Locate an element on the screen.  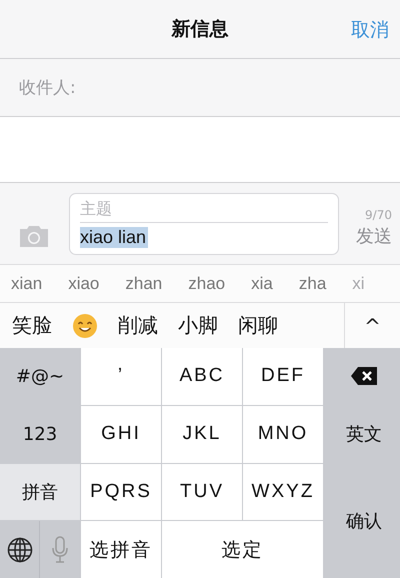
subject-placeholder: 主题 is located at coordinates (204, 210).